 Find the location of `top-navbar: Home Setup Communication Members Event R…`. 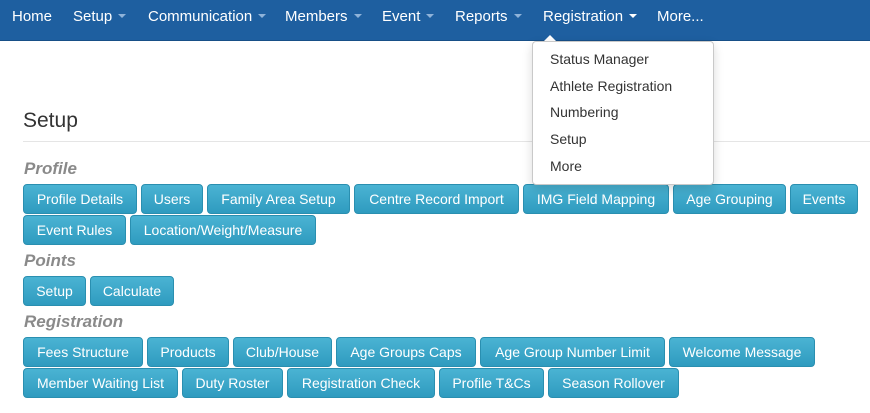

top-navbar: Home Setup Communication Members Event R… is located at coordinates (435, 20).